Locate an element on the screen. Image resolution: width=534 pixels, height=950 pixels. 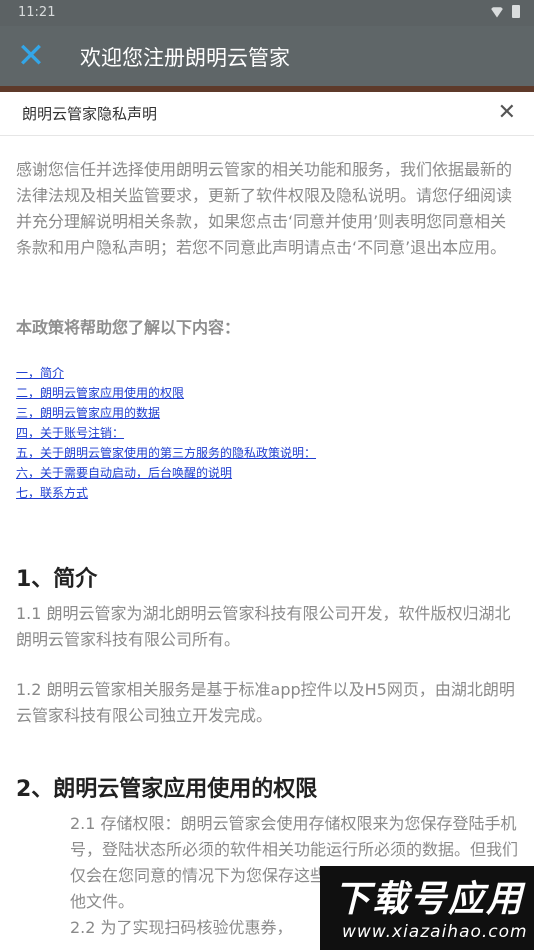
dialog-header: 朗明云管家隐私声明 ✕ is located at coordinates (267, 114).